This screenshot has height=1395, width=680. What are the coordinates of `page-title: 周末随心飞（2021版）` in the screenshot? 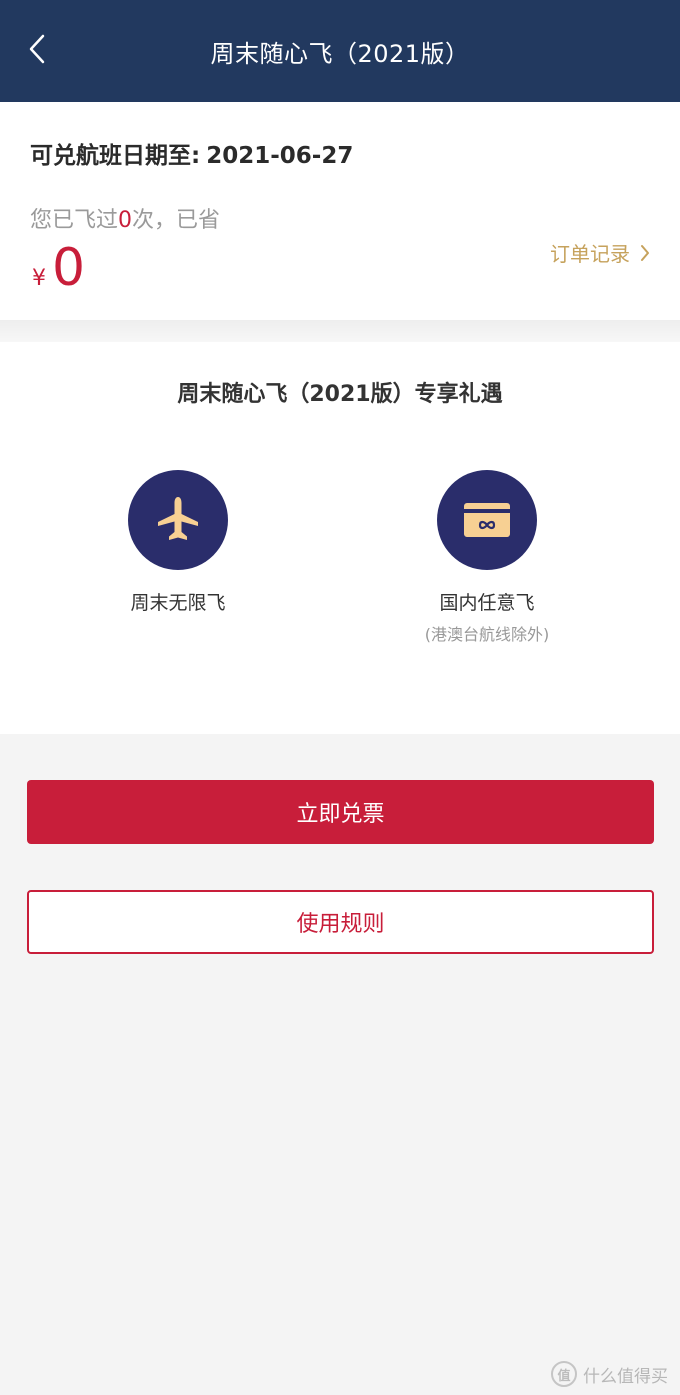 It's located at (340, 53).